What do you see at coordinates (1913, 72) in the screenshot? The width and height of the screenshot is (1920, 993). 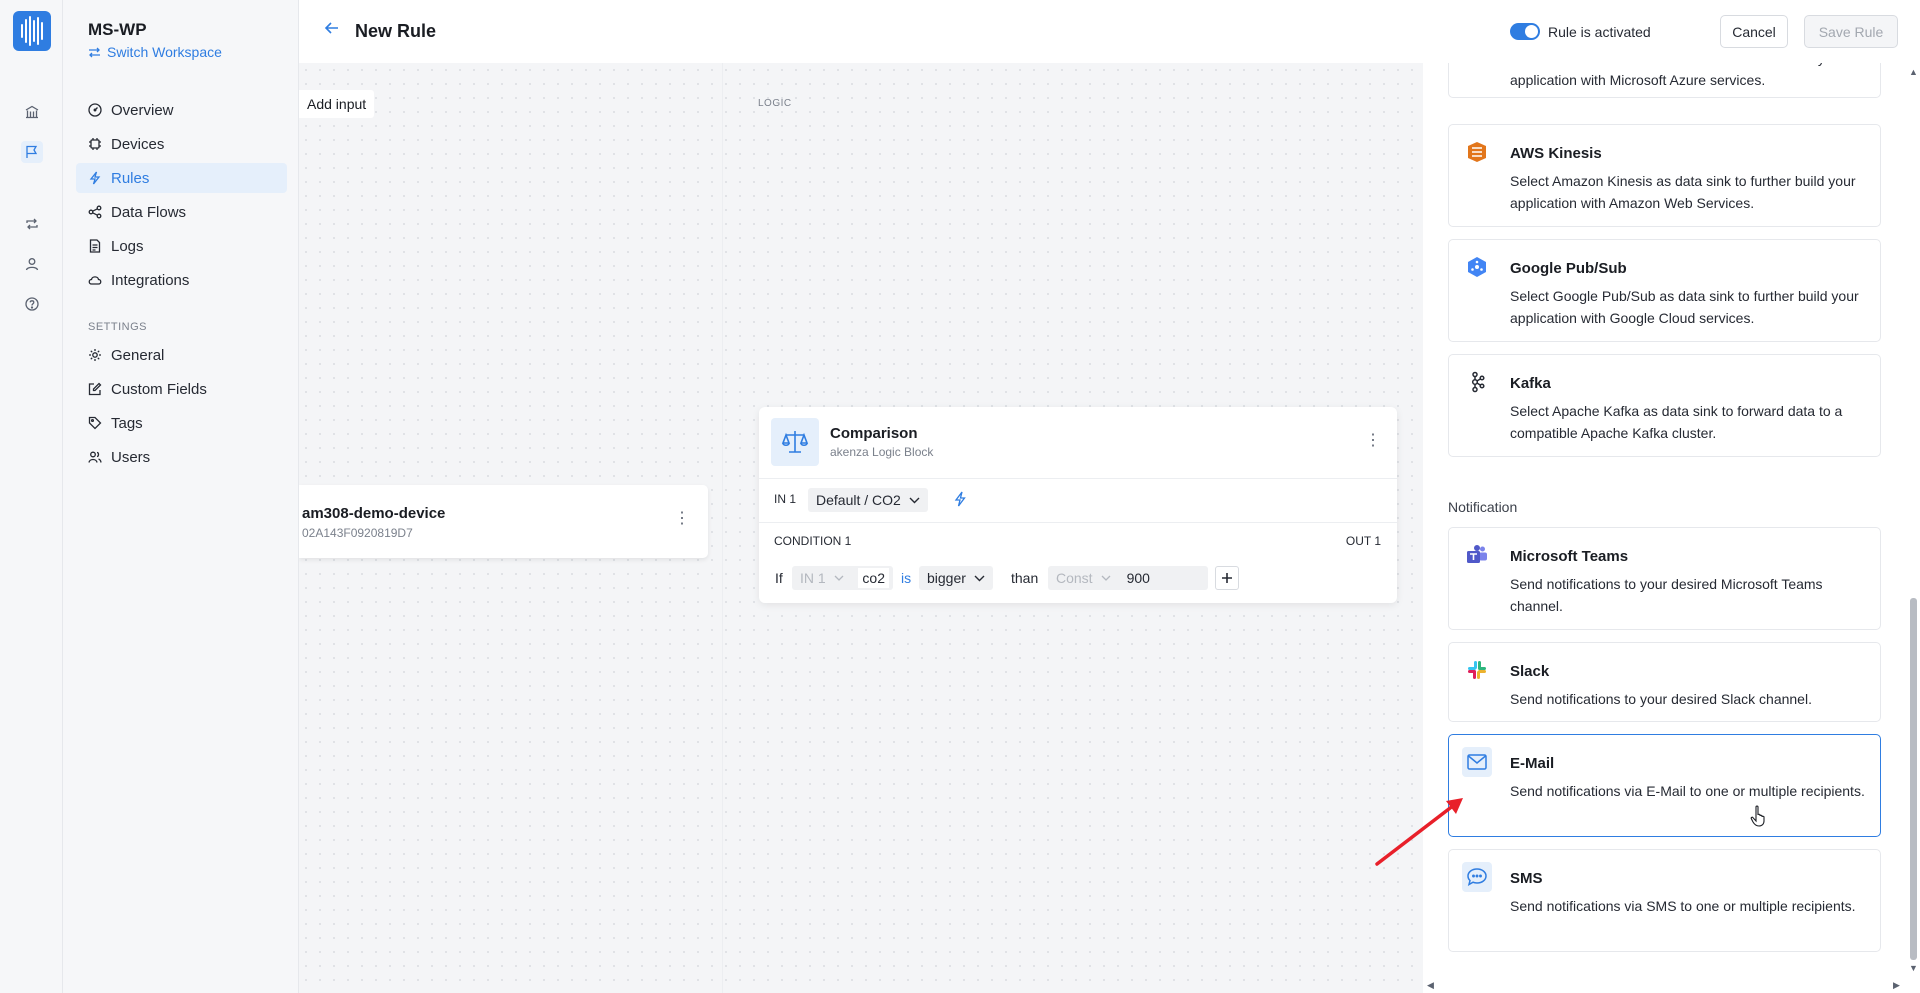 I see `scroll-up-icon: ▲` at bounding box center [1913, 72].